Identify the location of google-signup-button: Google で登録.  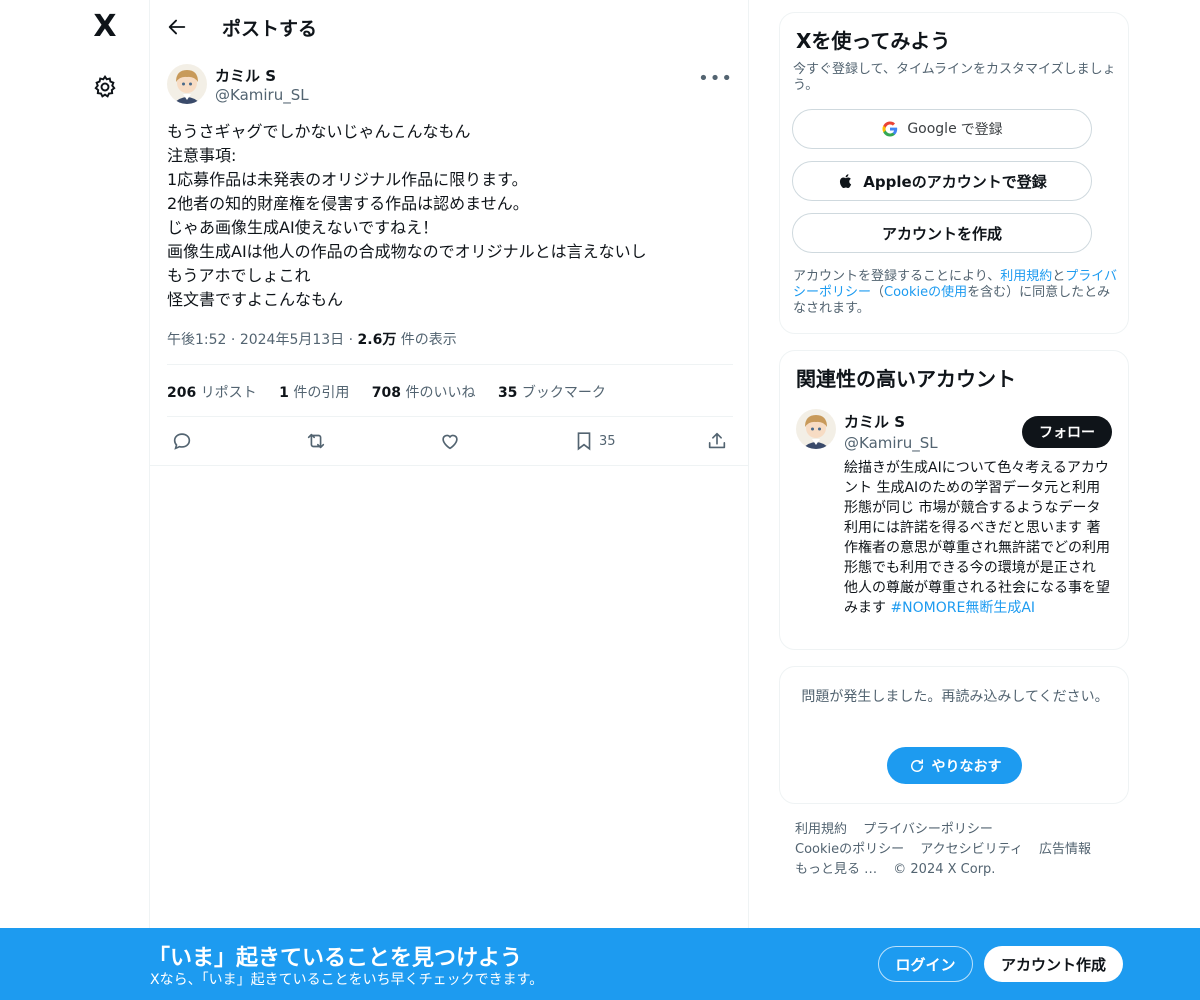
(942, 129).